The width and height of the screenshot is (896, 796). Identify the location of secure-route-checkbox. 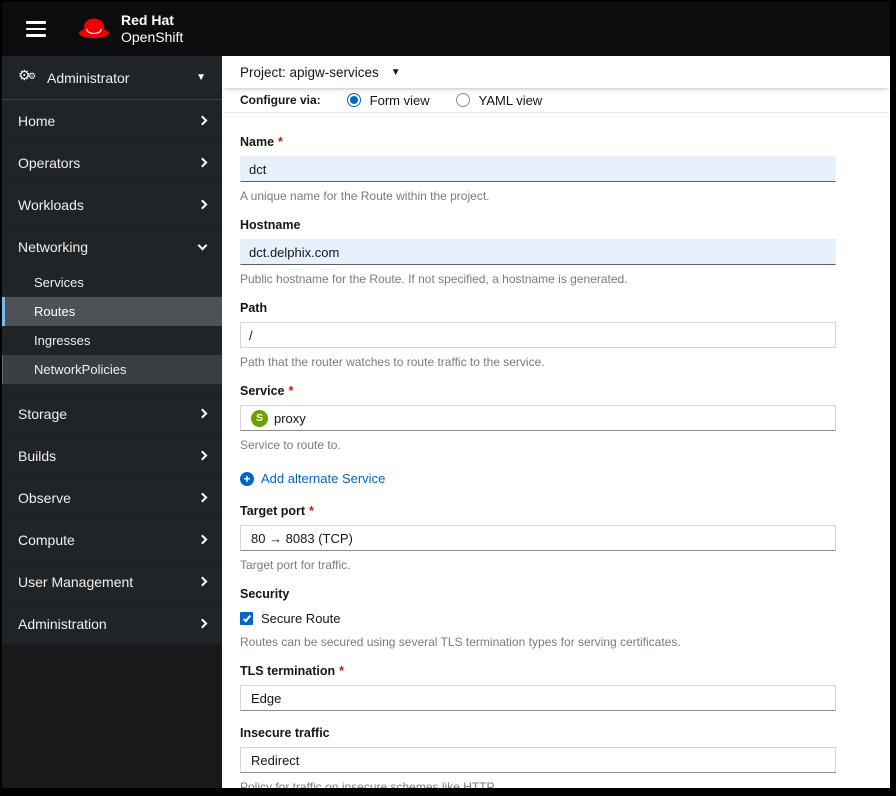
(246, 618).